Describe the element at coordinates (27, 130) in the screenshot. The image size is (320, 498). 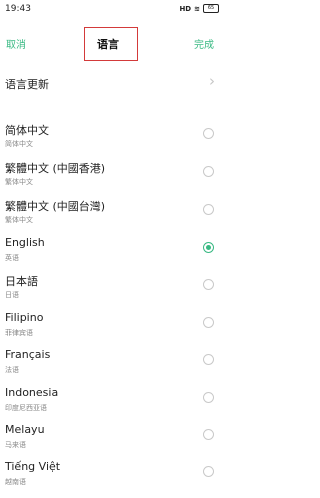
I see `language-name: 简体中文` at that location.